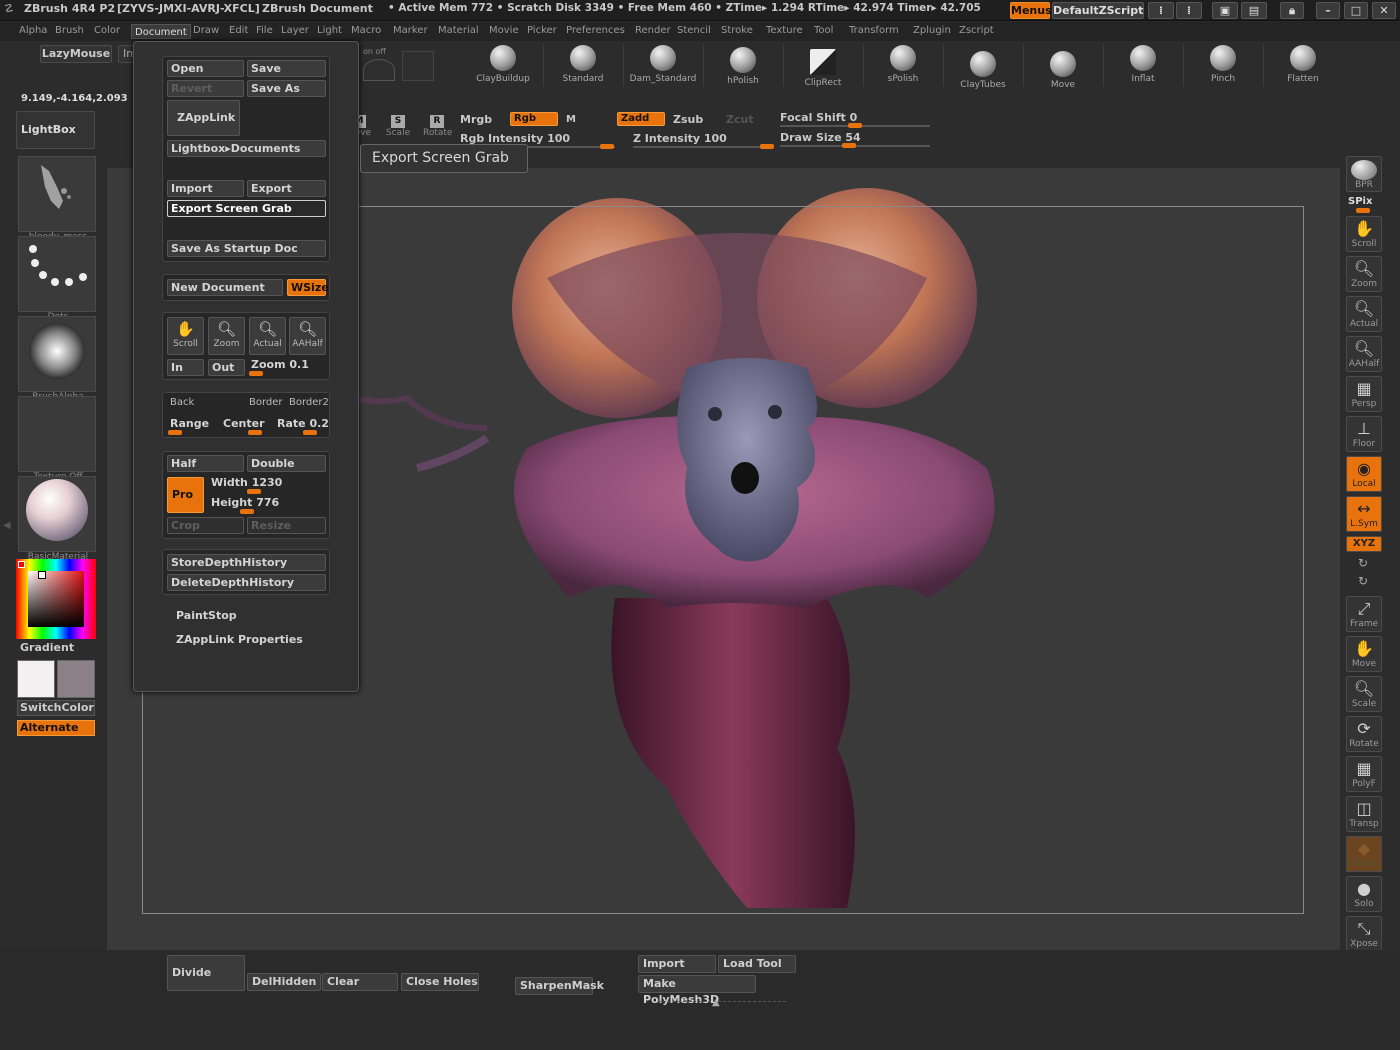 This screenshot has height=1050, width=1400. Describe the element at coordinates (1328, 10) in the screenshot. I see `minimize-icon: –` at that location.